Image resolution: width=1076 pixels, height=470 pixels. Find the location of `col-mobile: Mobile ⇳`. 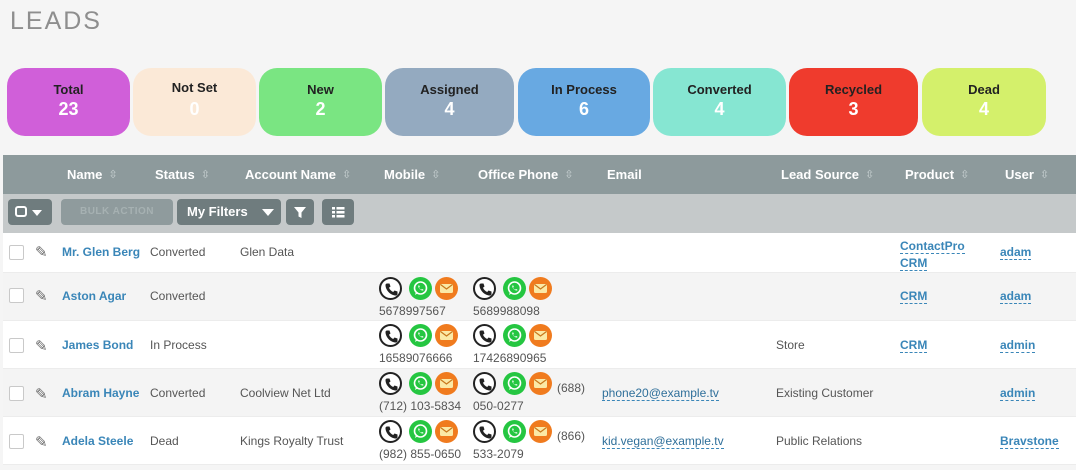

col-mobile: Mobile ⇳ is located at coordinates (412, 174).